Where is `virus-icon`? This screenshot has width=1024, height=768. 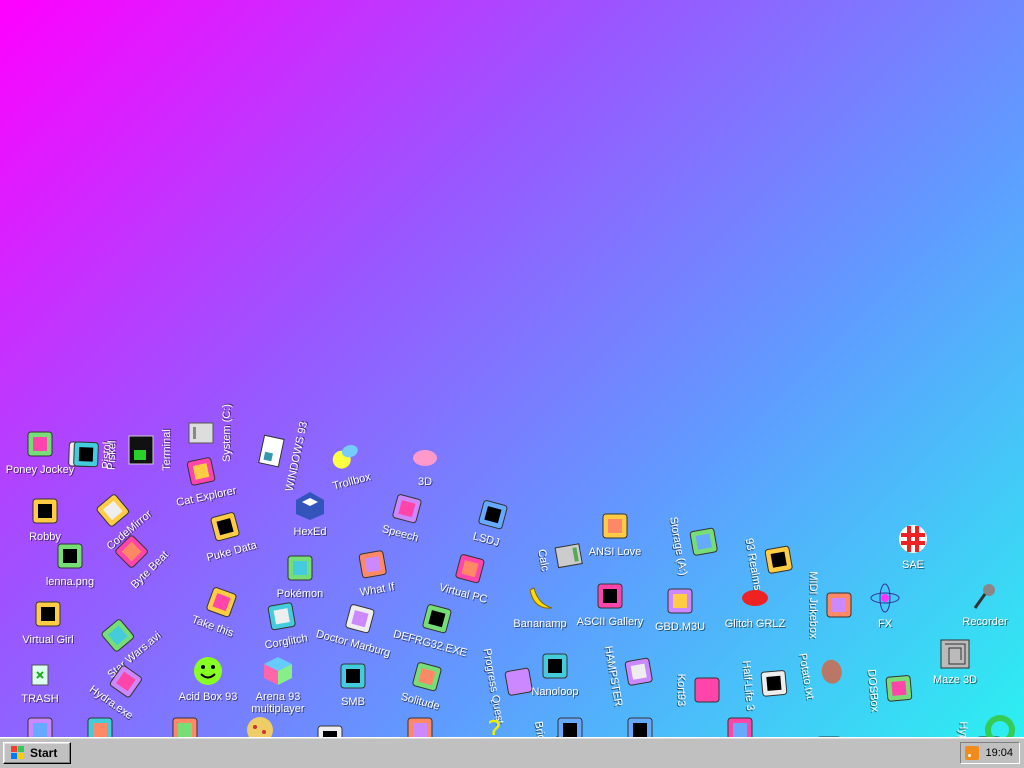 virus-icon is located at coordinates (570, 726).